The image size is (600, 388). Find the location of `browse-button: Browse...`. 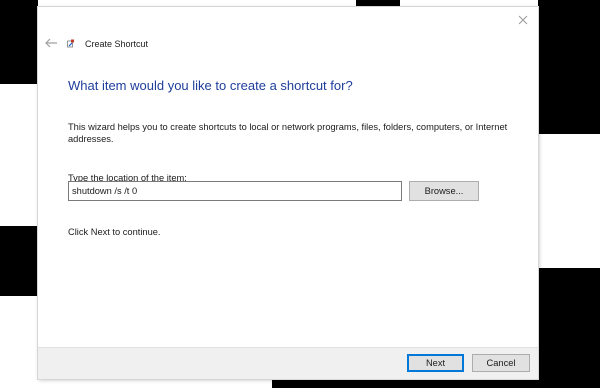

browse-button: Browse... is located at coordinates (444, 191).